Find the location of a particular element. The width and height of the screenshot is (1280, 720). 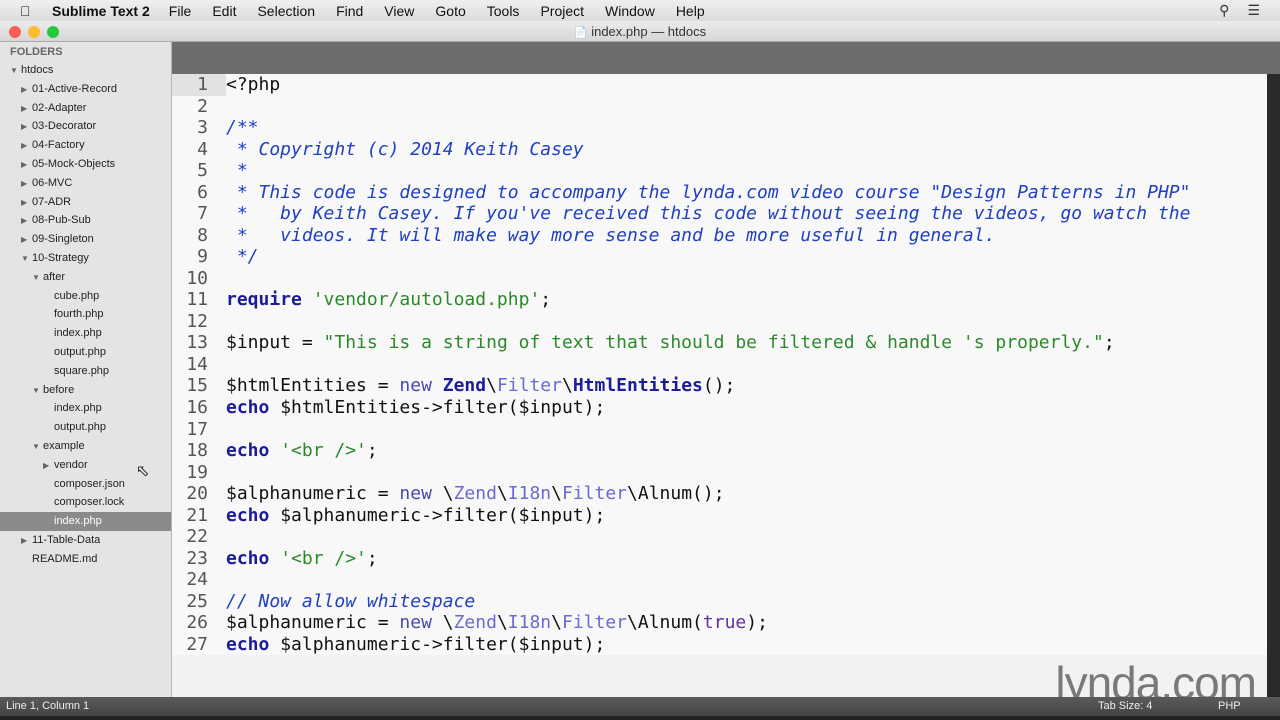

sidebar-folder: ▼ 10-Strategy is located at coordinates (85, 258).